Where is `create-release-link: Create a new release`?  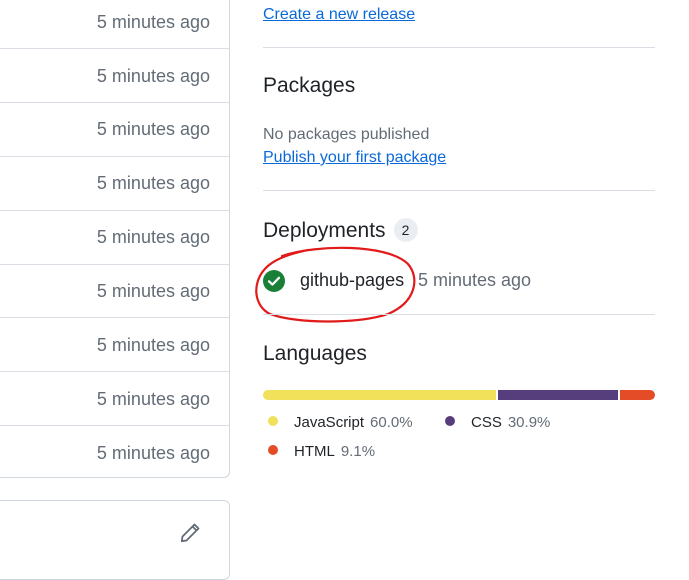 create-release-link: Create a new release is located at coordinates (339, 15).